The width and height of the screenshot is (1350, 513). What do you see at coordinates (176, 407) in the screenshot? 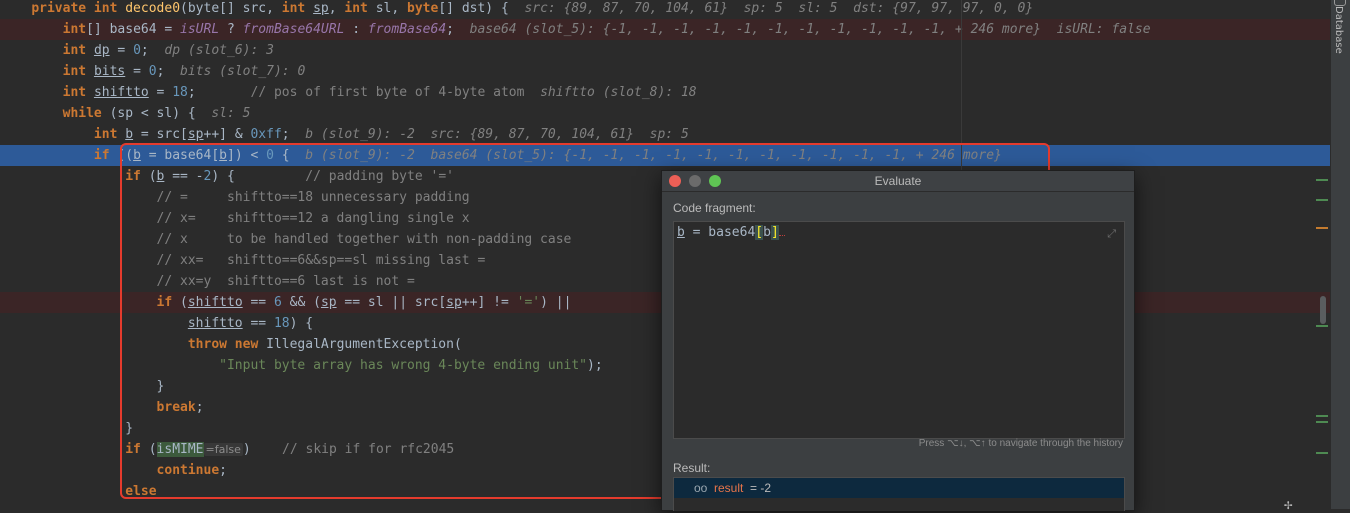
I see `code-token: break` at bounding box center [176, 407].